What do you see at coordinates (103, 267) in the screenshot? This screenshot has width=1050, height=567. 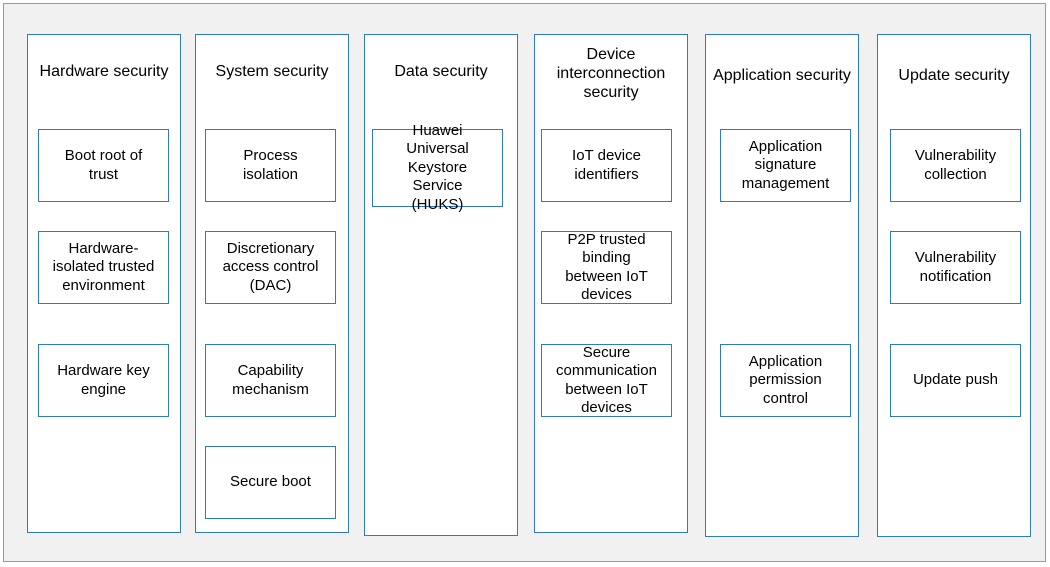 I see `item-box: Hardware-isolated trusted environment` at bounding box center [103, 267].